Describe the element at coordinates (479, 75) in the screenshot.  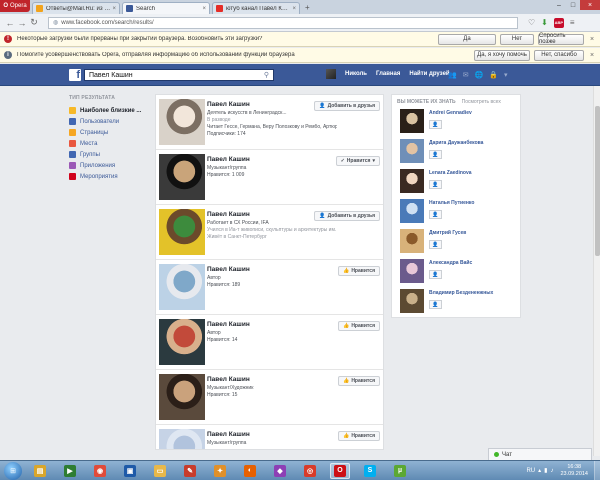
I see `notifications-icon: 🌐` at that location.